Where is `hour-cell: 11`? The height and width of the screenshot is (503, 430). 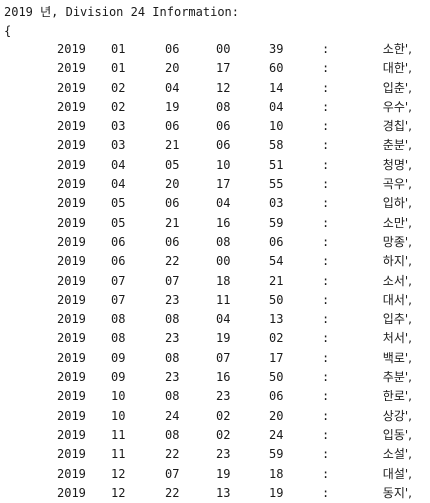 hour-cell: 11 is located at coordinates (223, 299).